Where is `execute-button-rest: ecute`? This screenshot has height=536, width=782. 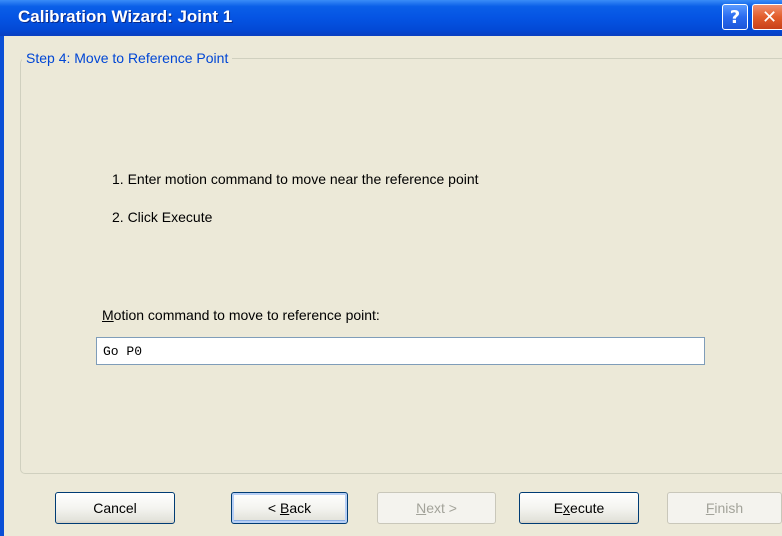 execute-button-rest: ecute is located at coordinates (587, 508).